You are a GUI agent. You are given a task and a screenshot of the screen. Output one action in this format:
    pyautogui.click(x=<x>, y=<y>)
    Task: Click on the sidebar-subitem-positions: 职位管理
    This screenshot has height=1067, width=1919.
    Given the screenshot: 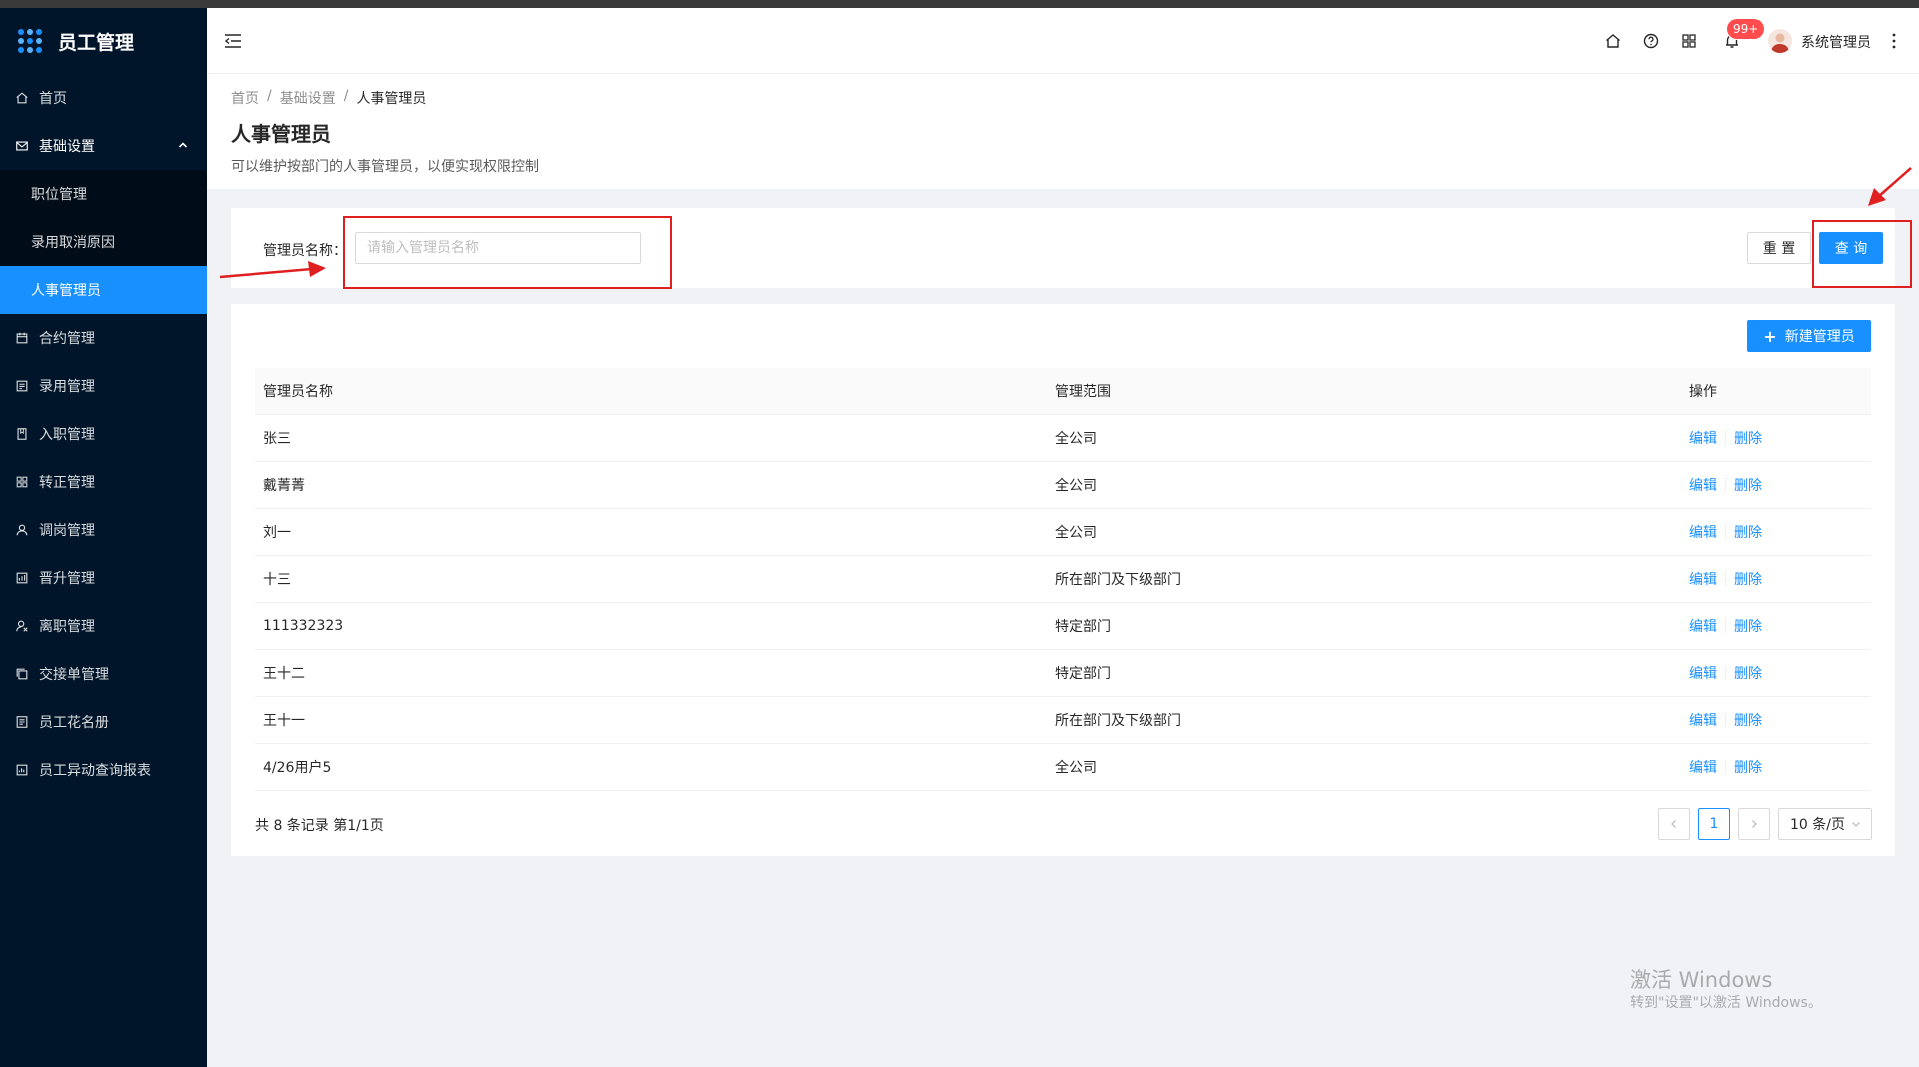 What is the action you would take?
    pyautogui.click(x=103, y=194)
    